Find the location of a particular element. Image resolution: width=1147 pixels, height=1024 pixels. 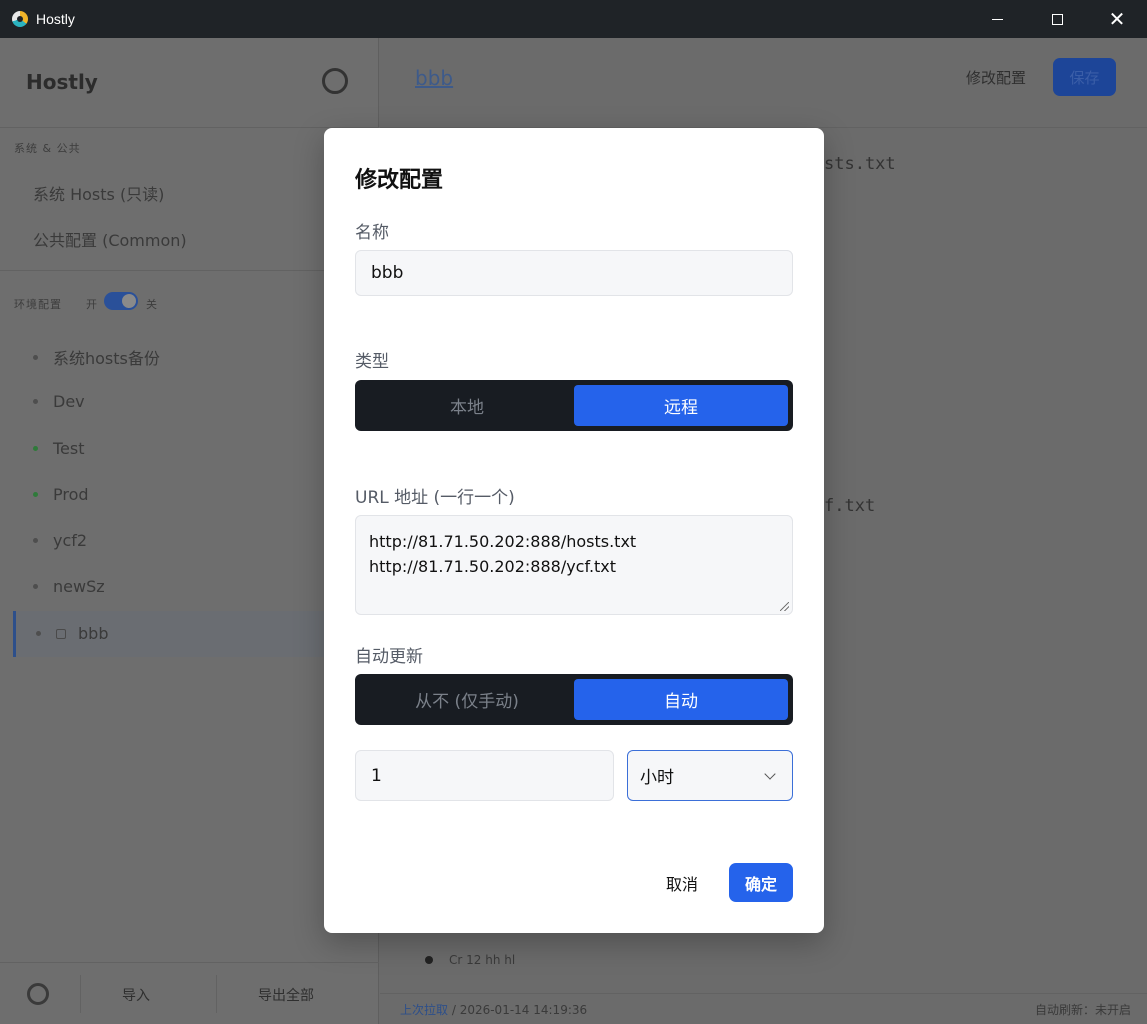

app-logo-icon is located at coordinates (20, 19).